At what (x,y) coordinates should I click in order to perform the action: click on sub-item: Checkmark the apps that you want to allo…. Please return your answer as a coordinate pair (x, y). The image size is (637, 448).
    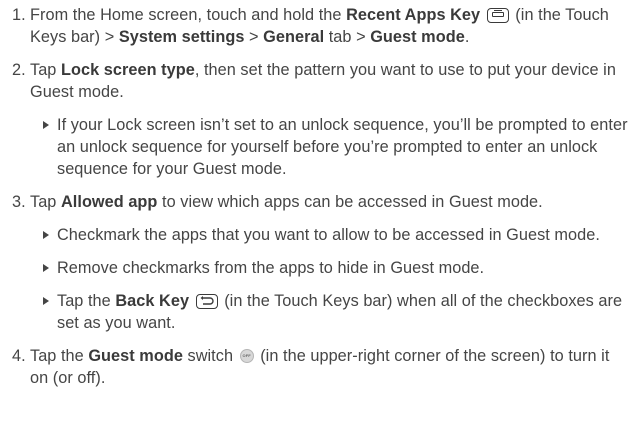
    Looking at the image, I should click on (336, 235).